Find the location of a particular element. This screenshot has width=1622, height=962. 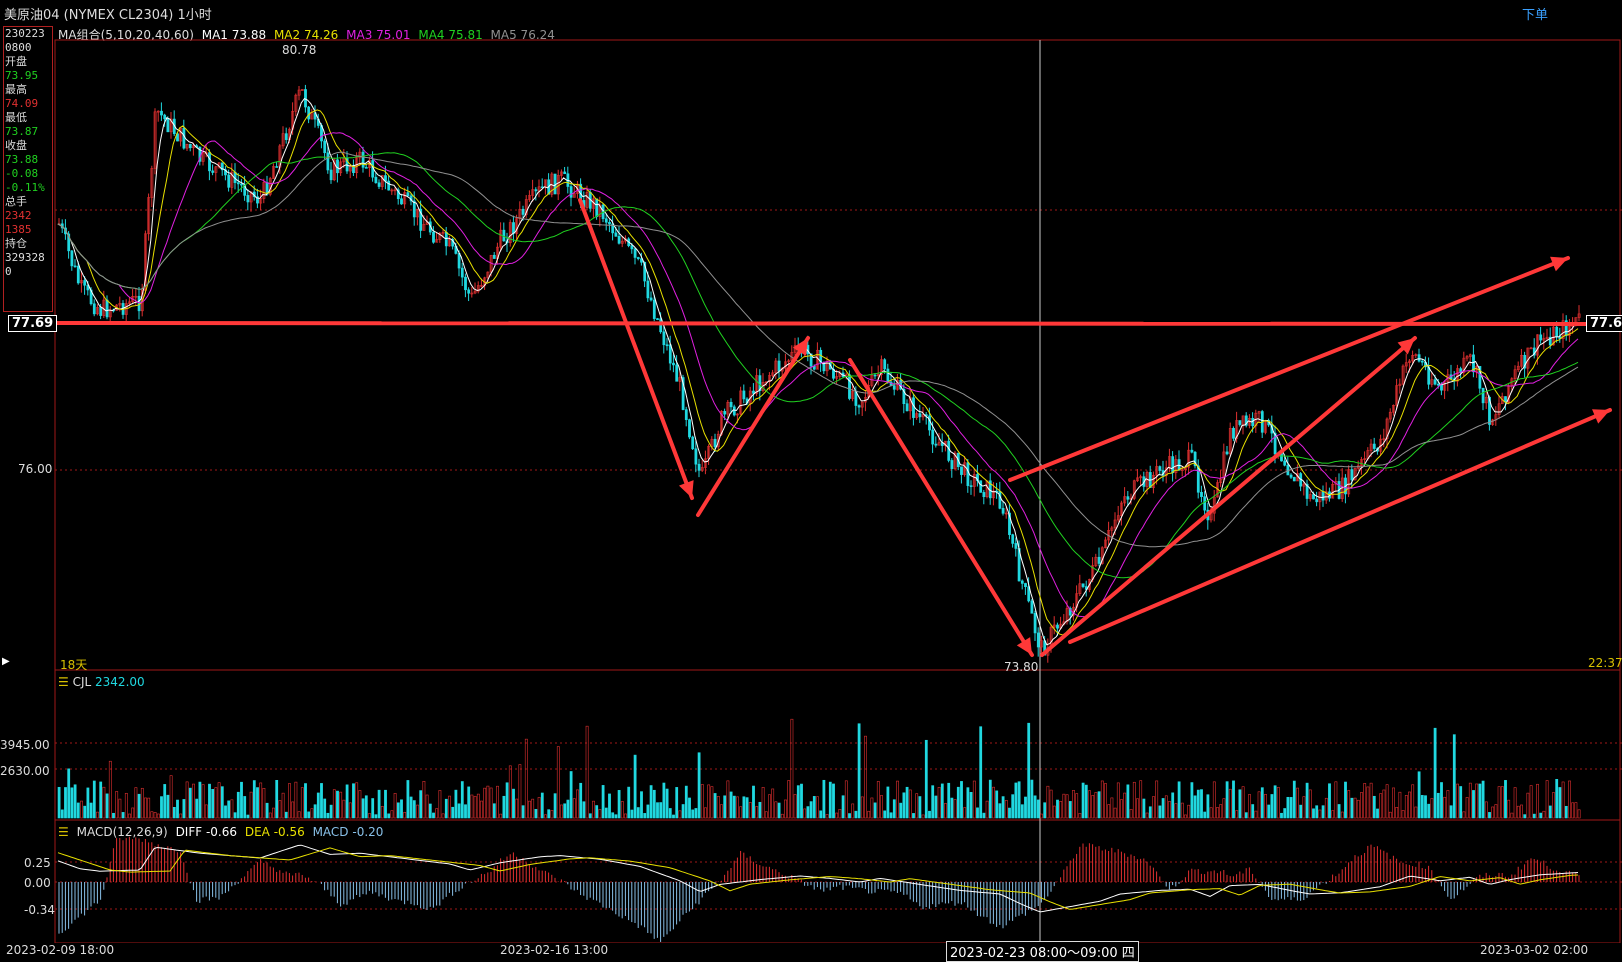

macd-axis-bottom: -0.34 is located at coordinates (40, 910).